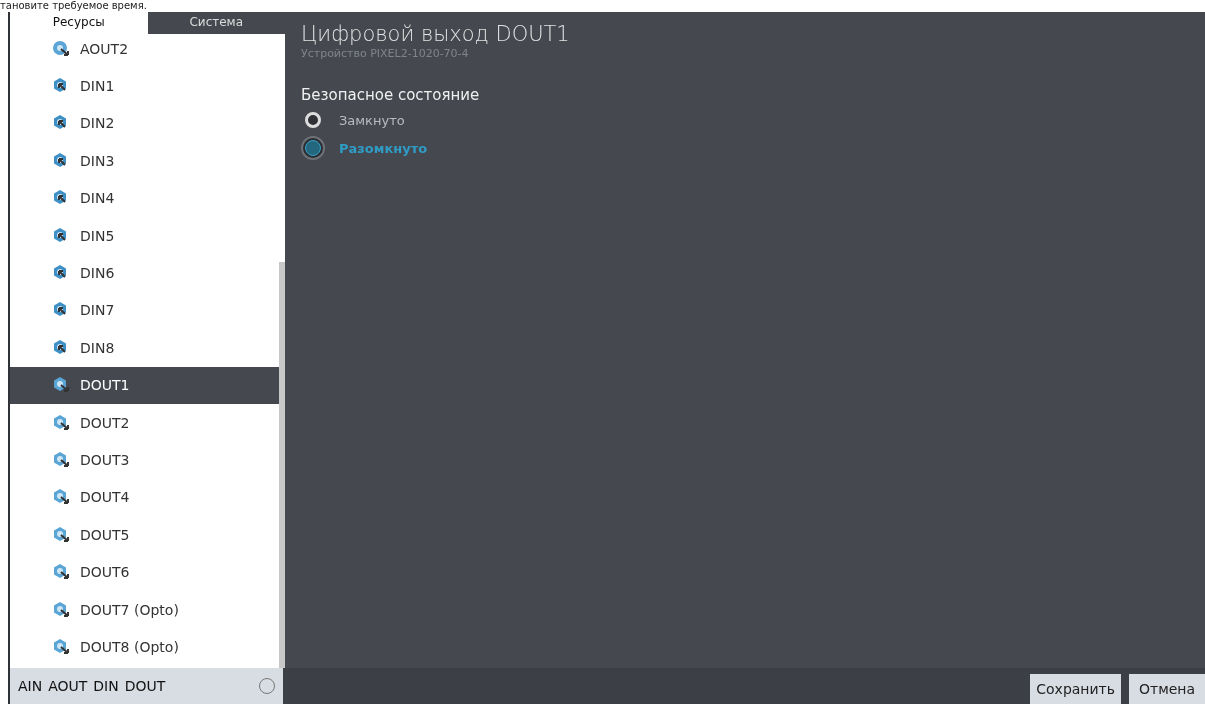 The image size is (1205, 704). Describe the element at coordinates (313, 148) in the screenshot. I see `radio-button` at that location.